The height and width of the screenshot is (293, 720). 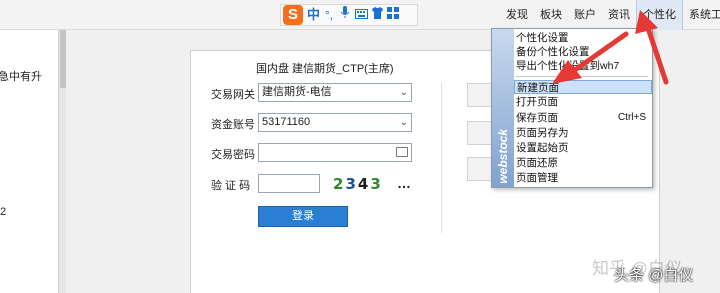 I want to click on shortcut-label: Ctrl+S, so click(x=631, y=117).